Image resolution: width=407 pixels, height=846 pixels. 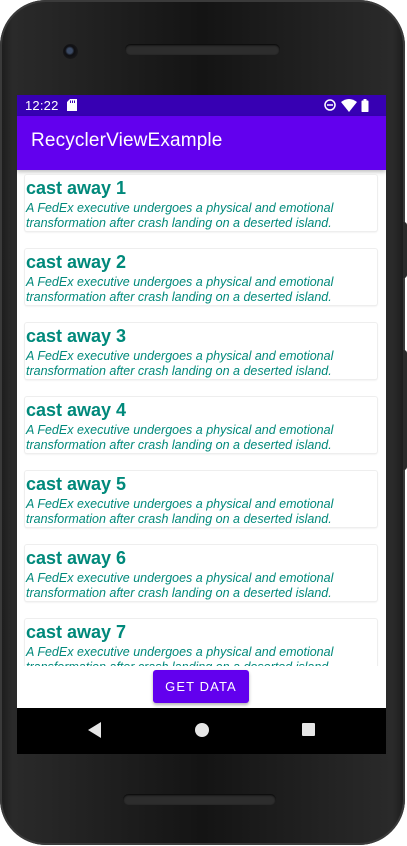 I want to click on item-title: cast away 5, so click(x=76, y=484).